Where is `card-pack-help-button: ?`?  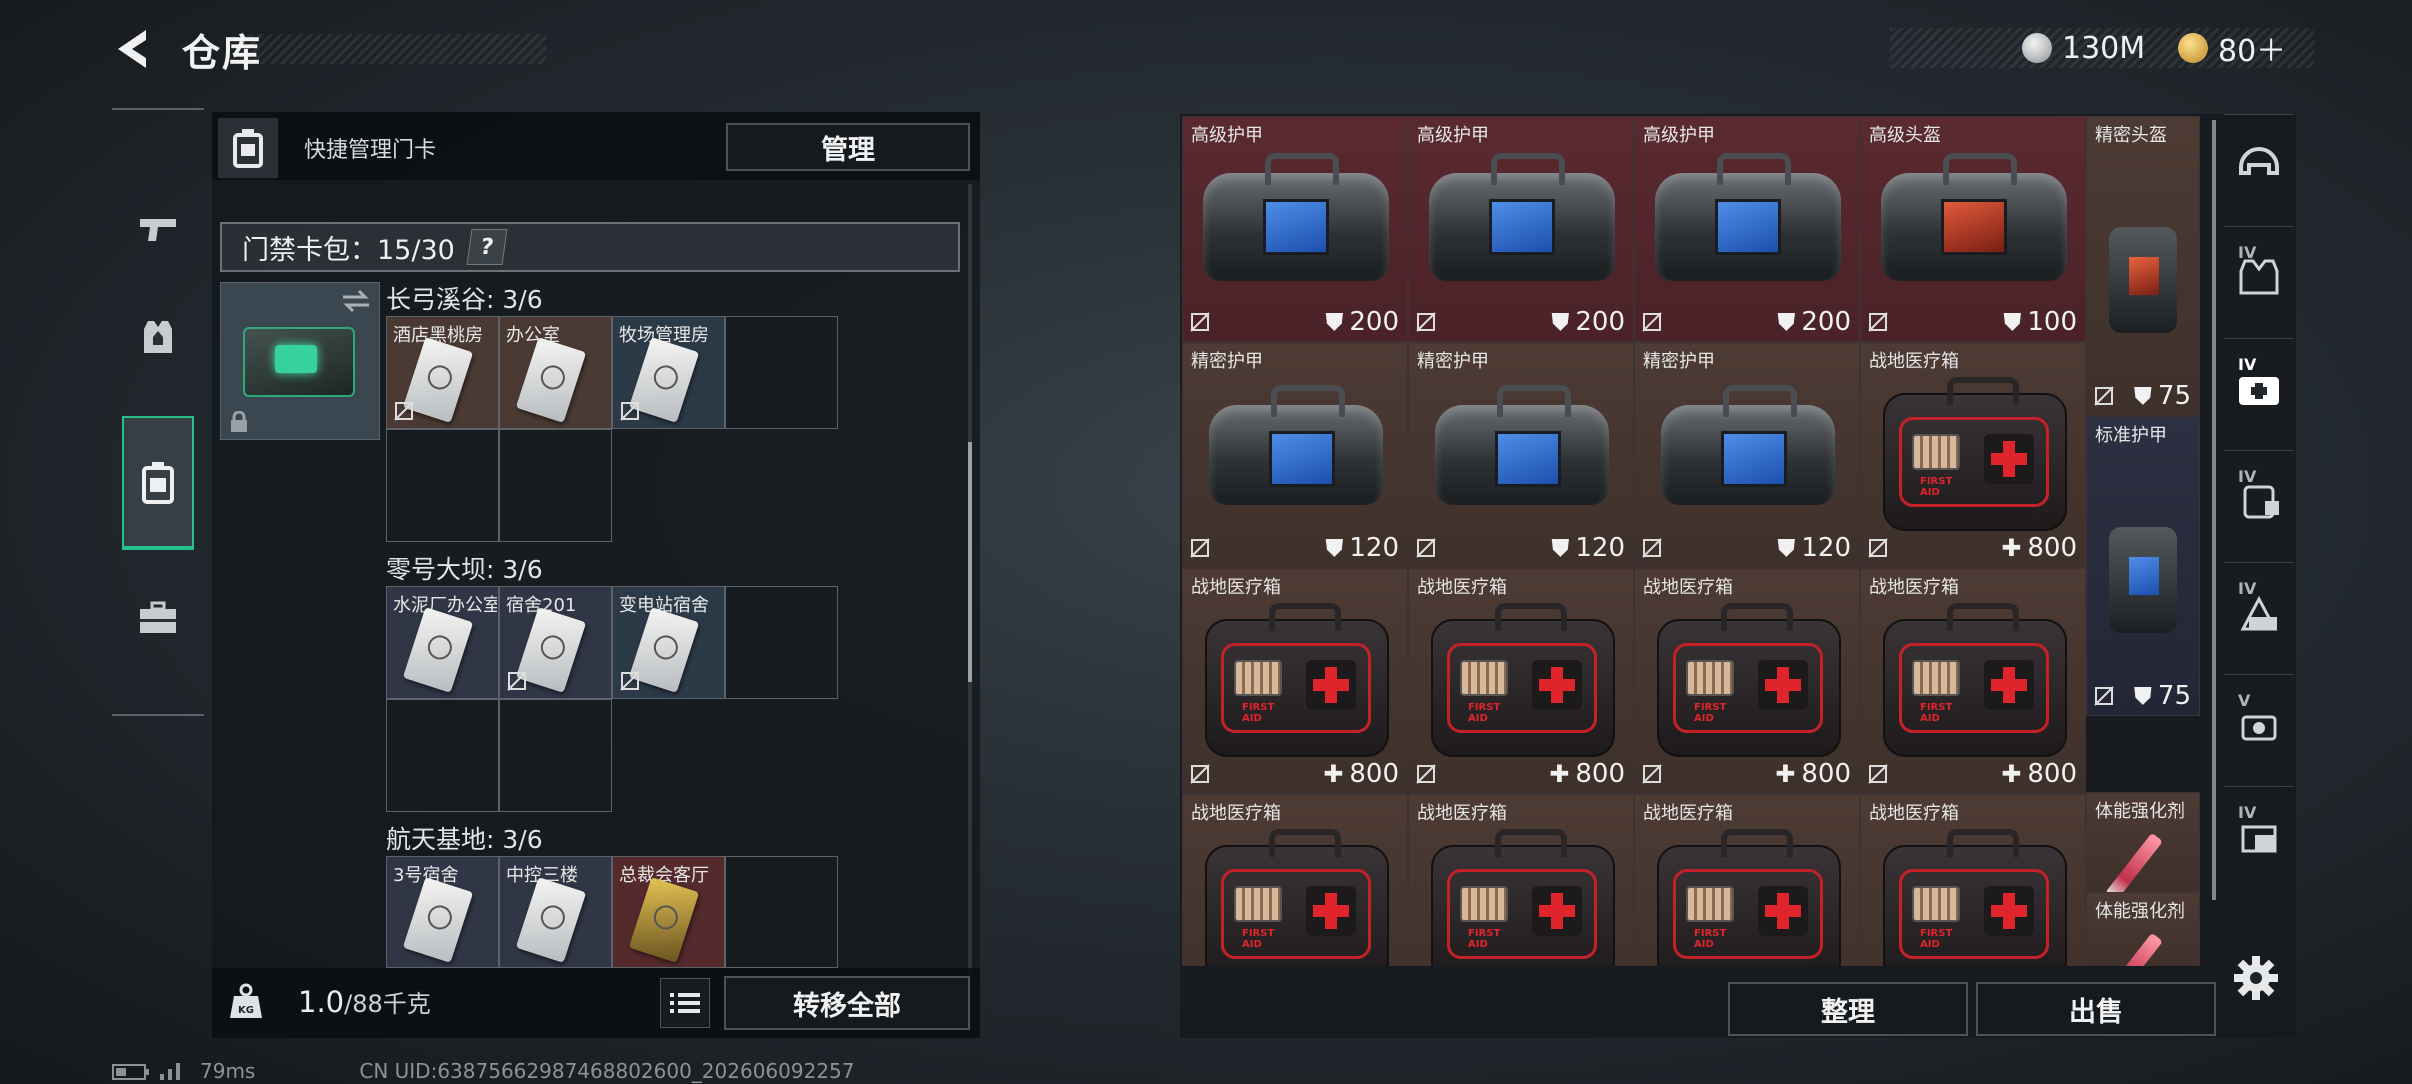
card-pack-help-button: ? is located at coordinates (487, 247).